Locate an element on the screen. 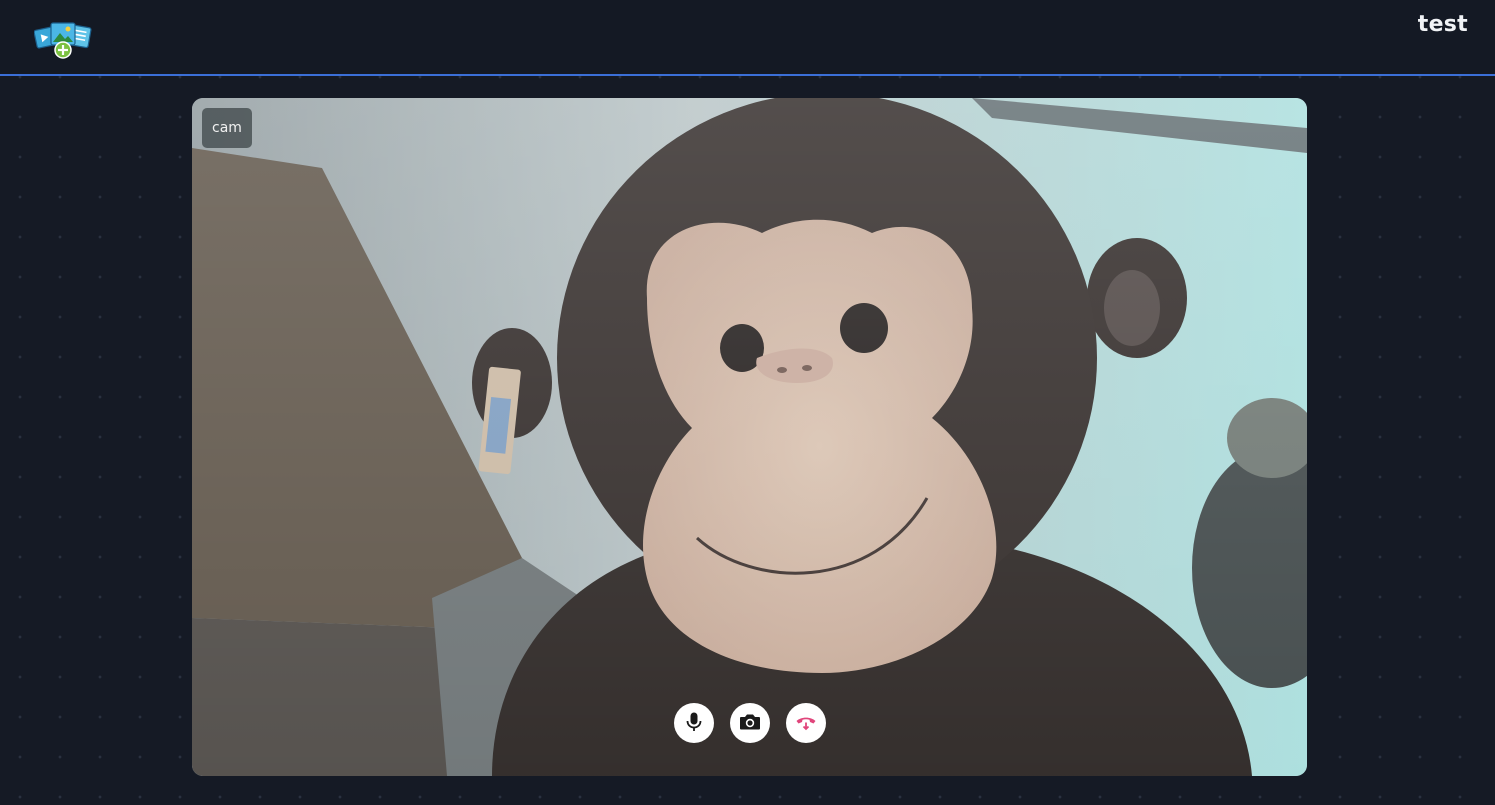 This screenshot has height=805, width=1495. microphone-button is located at coordinates (694, 723).